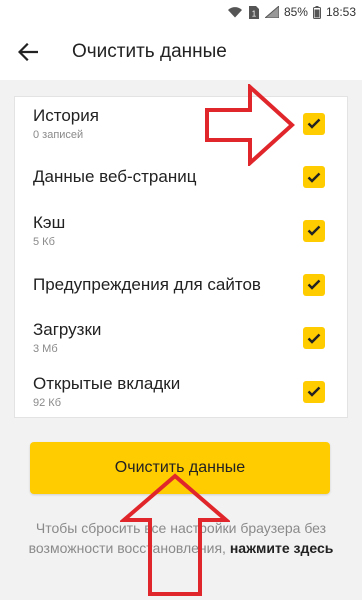 This screenshot has height=600, width=362. Describe the element at coordinates (149, 51) in the screenshot. I see `page-title: Очистить данные` at that location.